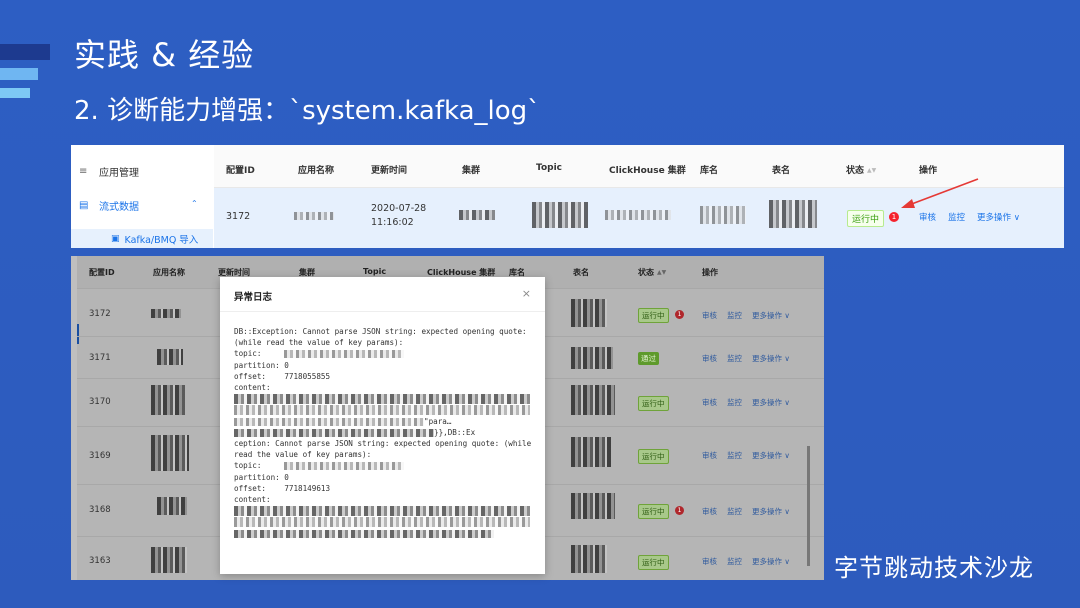  Describe the element at coordinates (940, 193) in the screenshot. I see `annotation-arrow-icon` at that location.